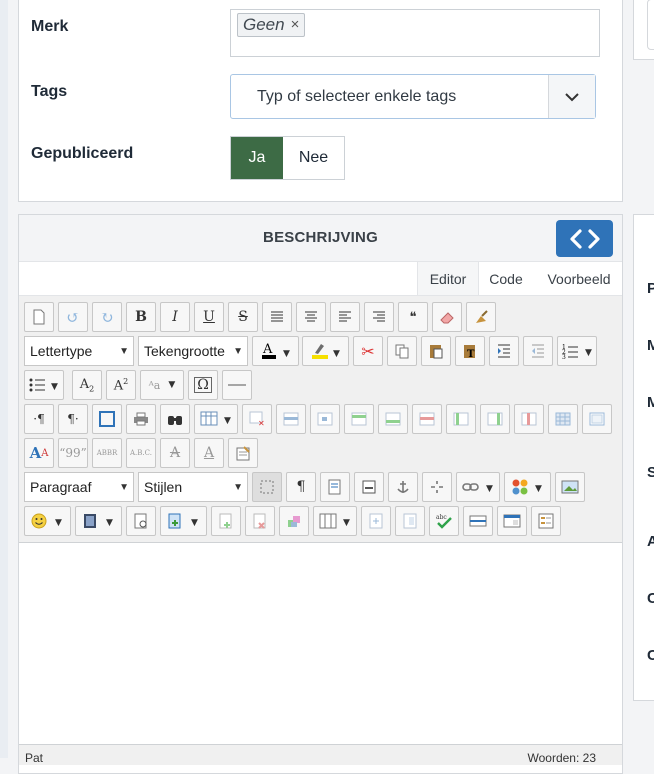  I want to click on italic-icon: I, so click(175, 317).